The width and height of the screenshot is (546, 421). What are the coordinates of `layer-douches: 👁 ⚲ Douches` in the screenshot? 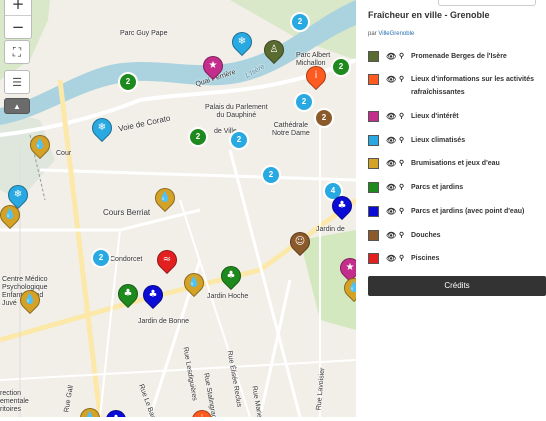 It's located at (456, 236).